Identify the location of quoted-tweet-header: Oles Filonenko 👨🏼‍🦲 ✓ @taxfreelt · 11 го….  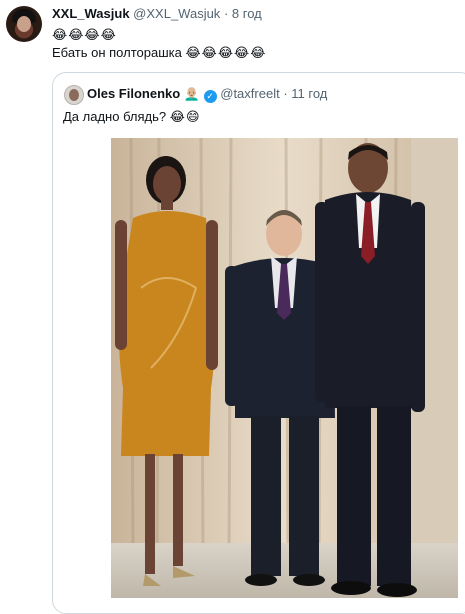
(207, 94).